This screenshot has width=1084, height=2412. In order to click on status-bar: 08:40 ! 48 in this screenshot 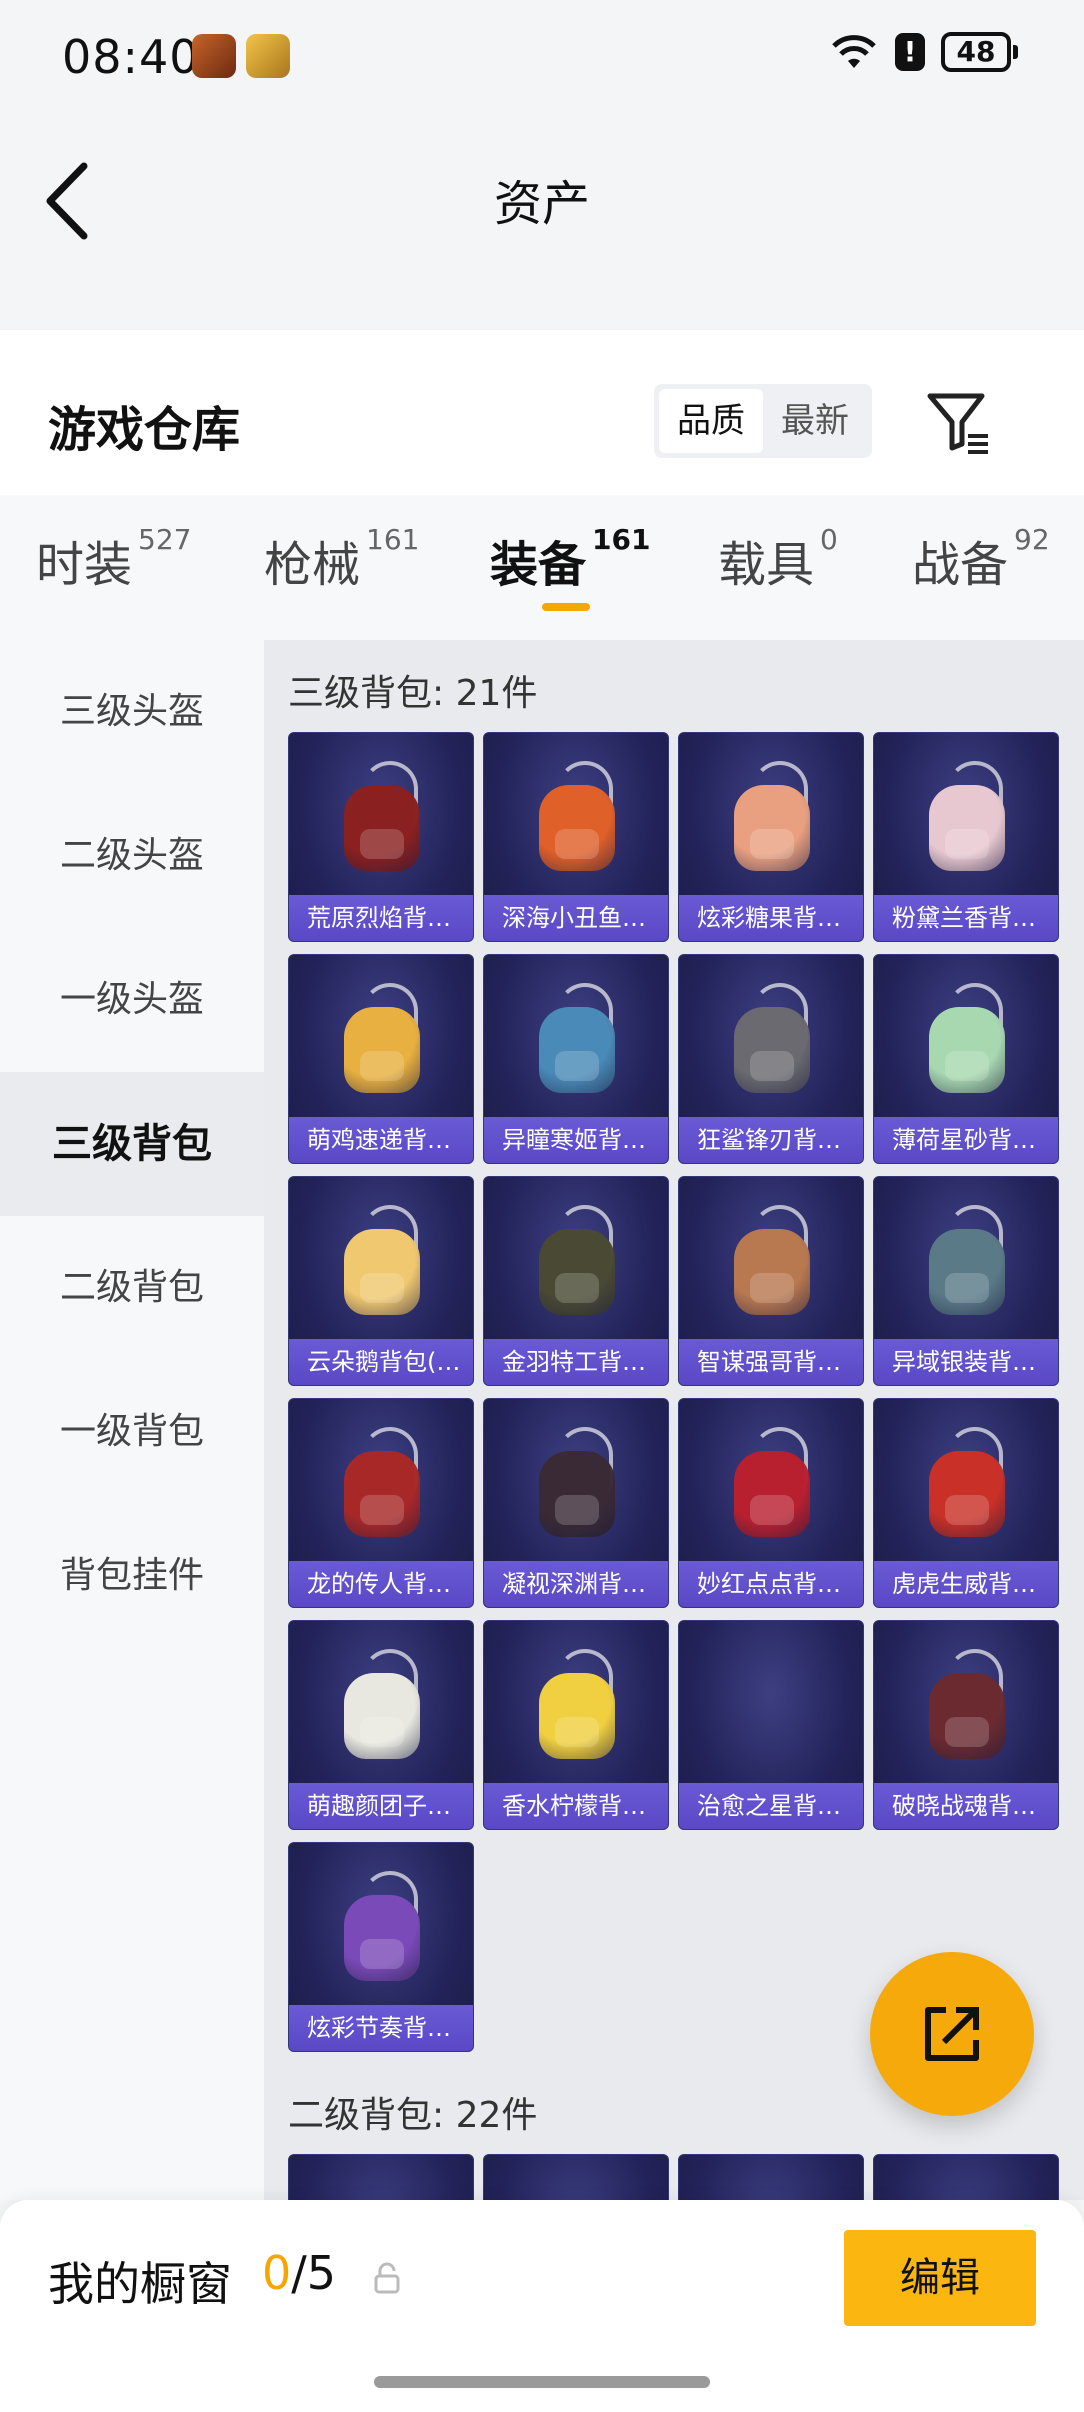, I will do `click(542, 55)`.